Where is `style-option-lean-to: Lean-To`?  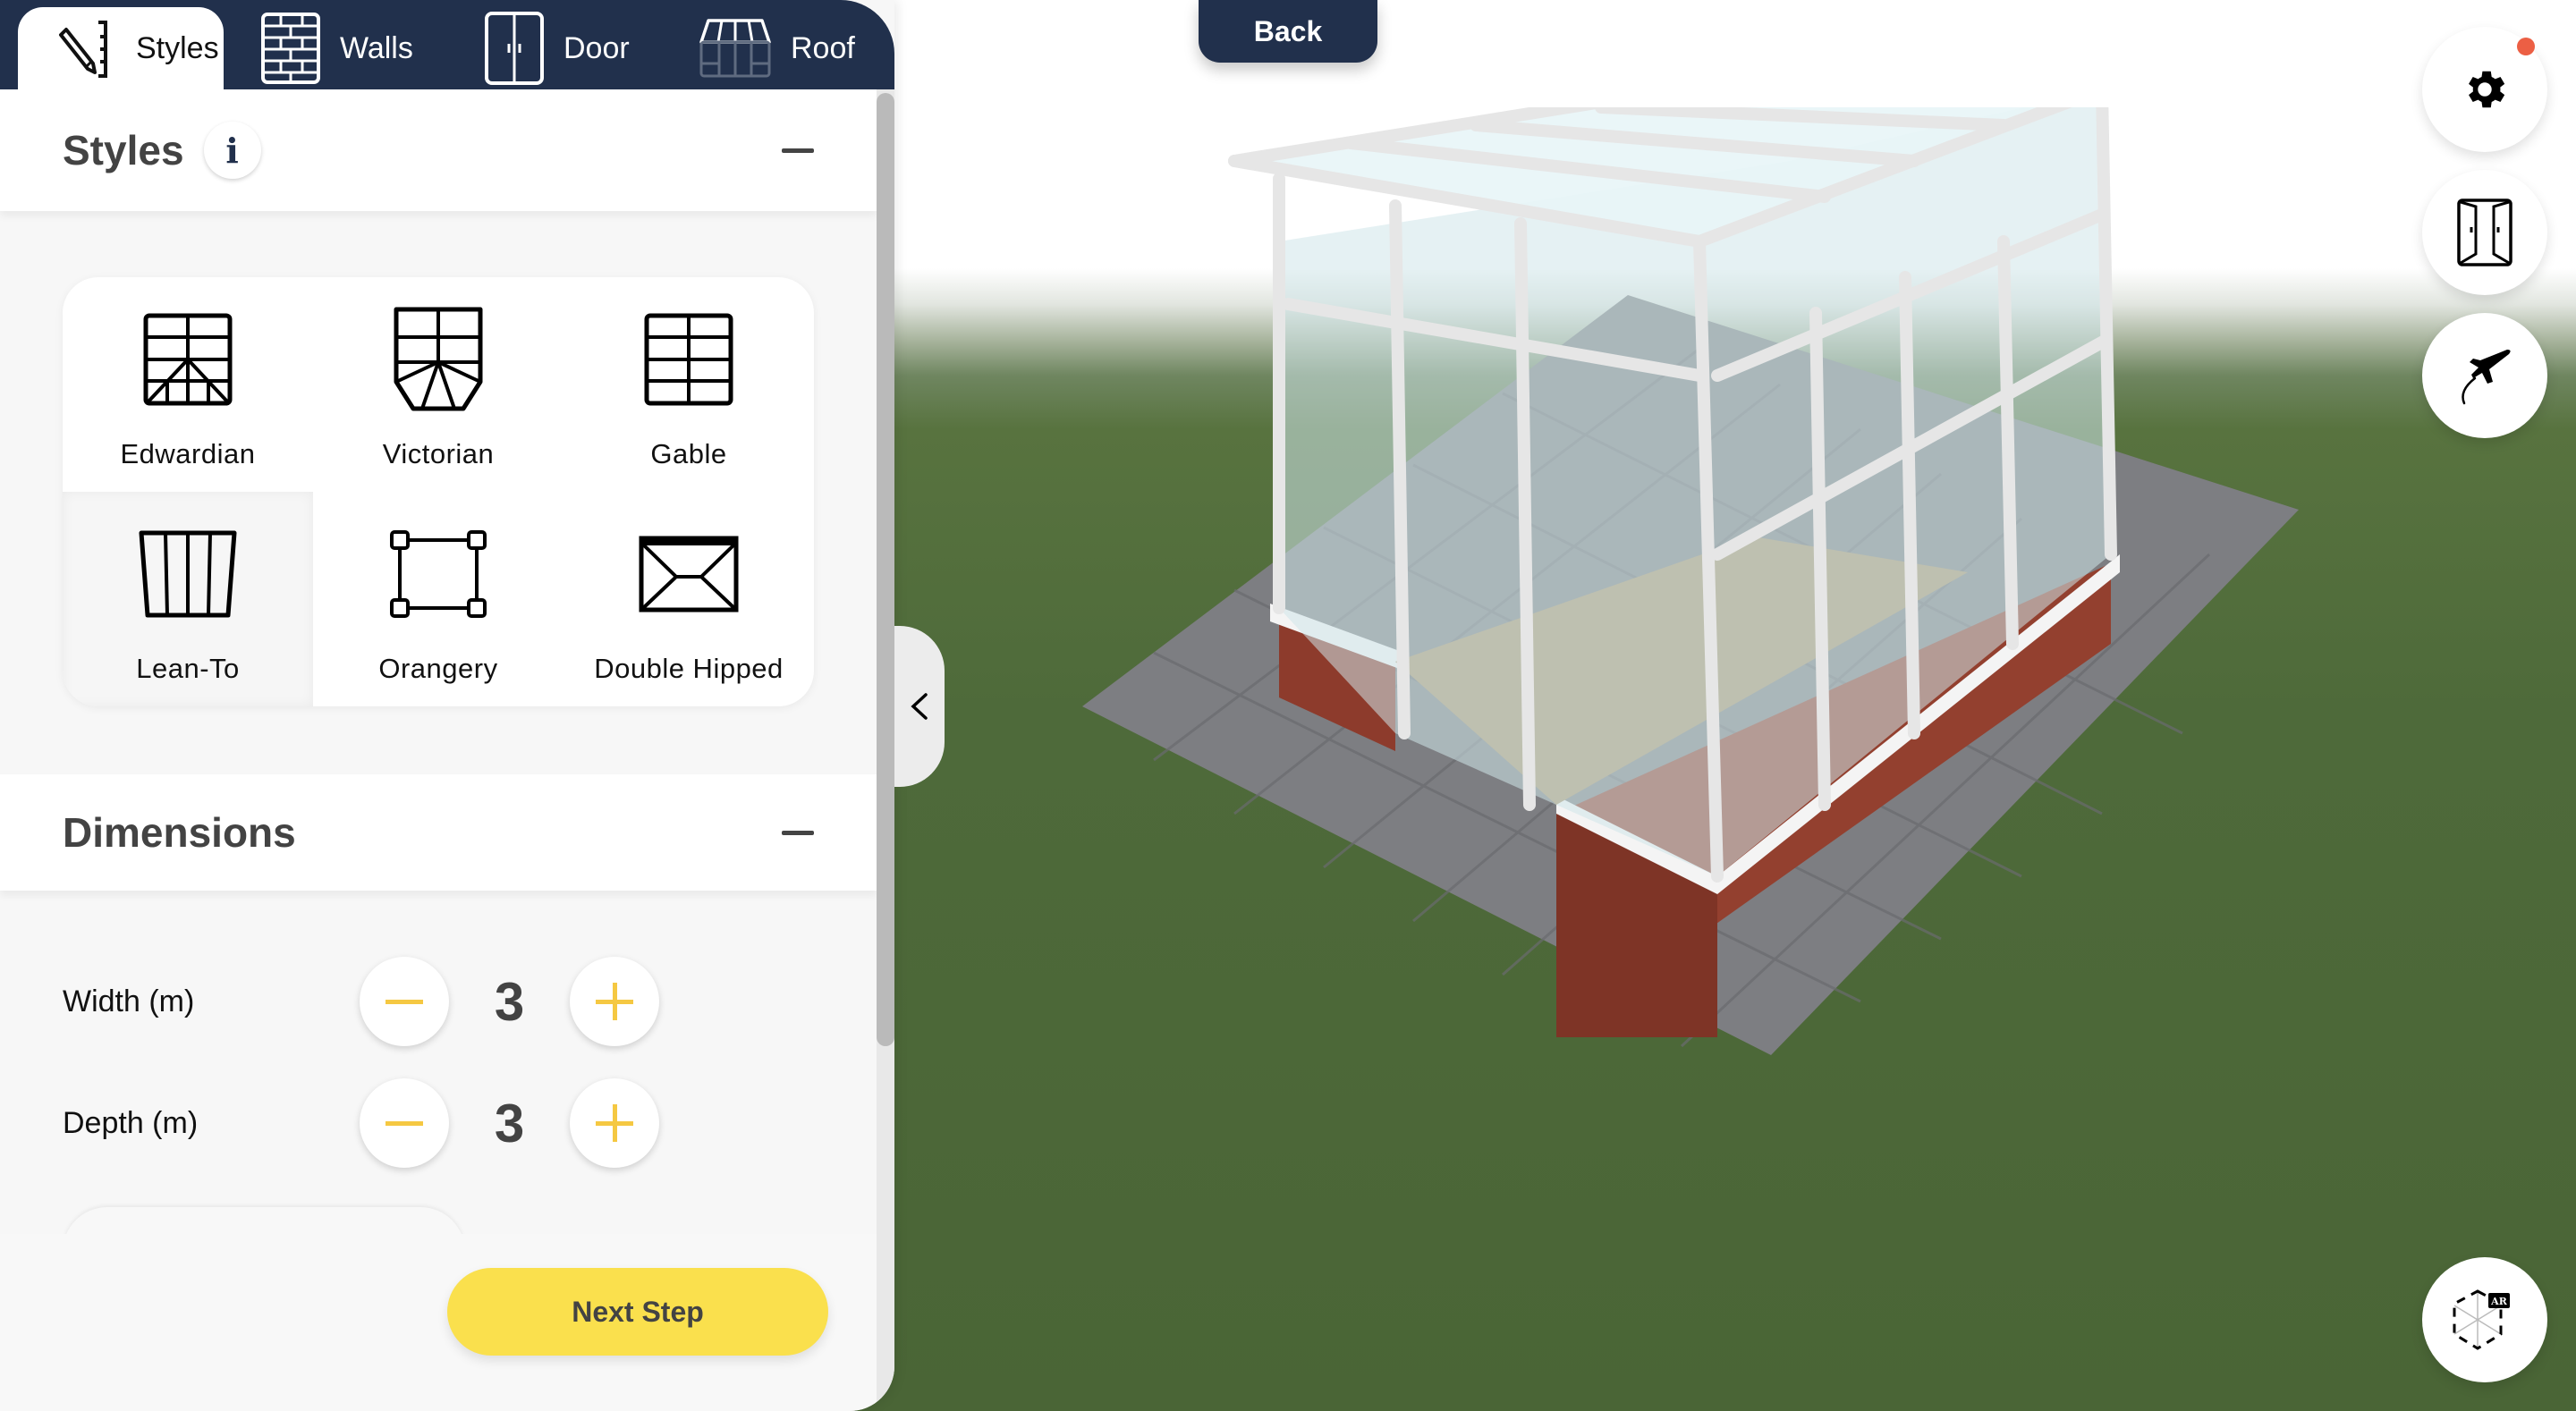 style-option-lean-to: Lean-To is located at coordinates (188, 599).